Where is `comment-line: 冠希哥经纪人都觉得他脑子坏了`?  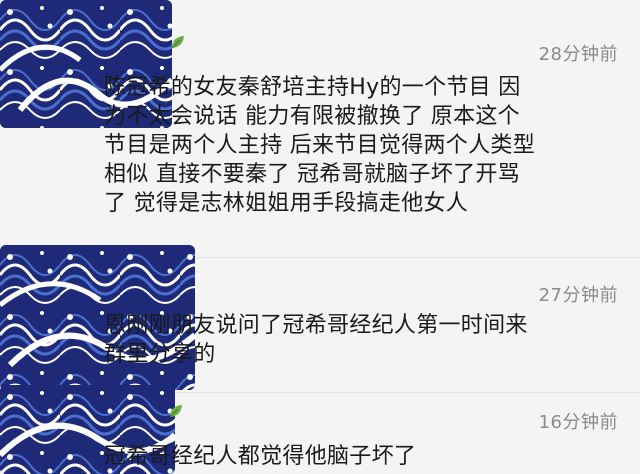
comment-line: 冠希哥经纪人都觉得他脑子坏了 is located at coordinates (260, 456).